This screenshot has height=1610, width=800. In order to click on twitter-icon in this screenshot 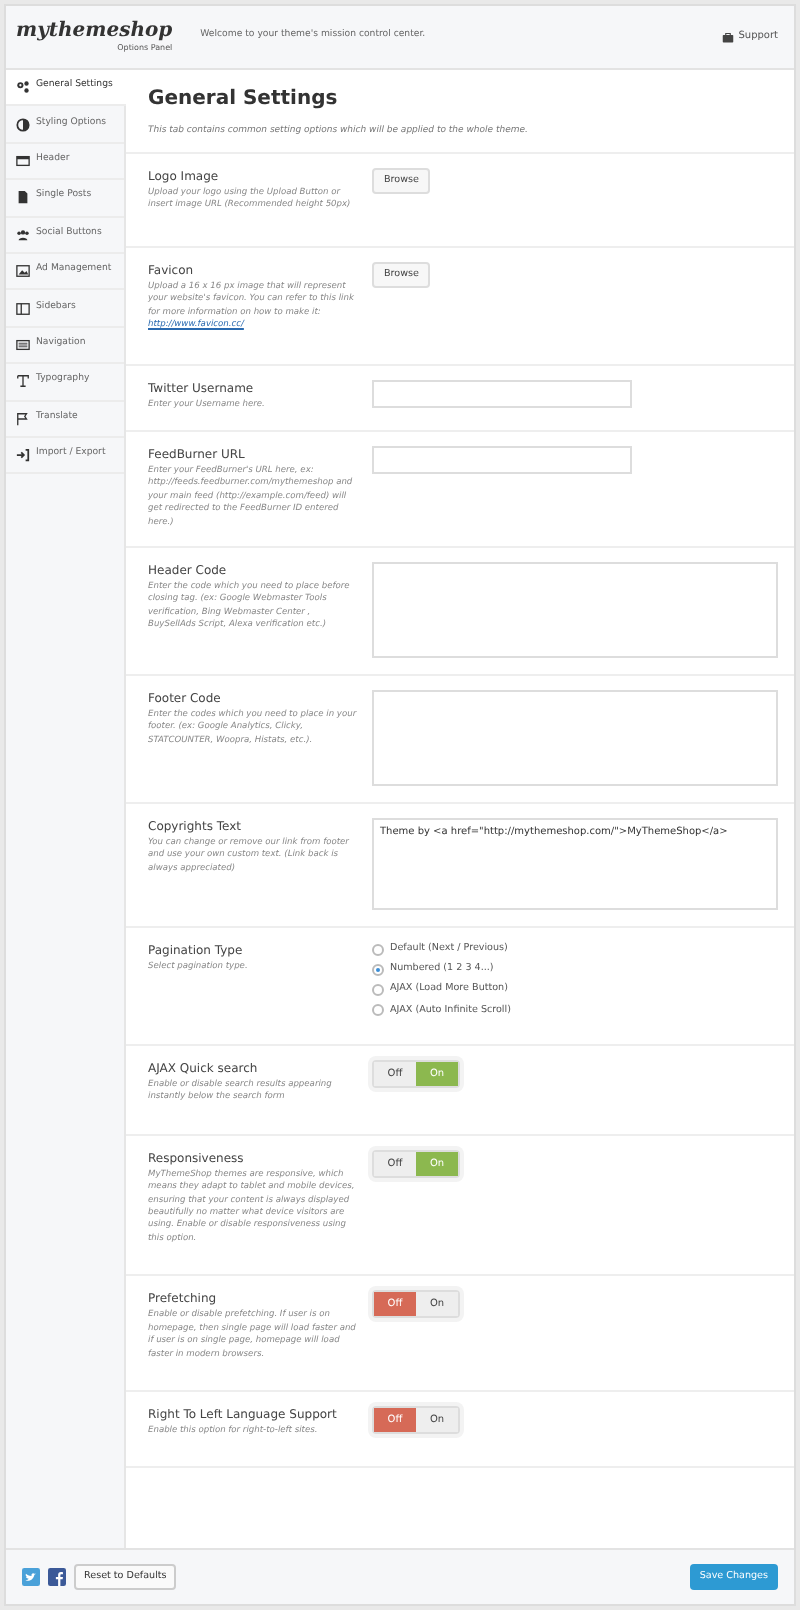, I will do `click(31, 1577)`.